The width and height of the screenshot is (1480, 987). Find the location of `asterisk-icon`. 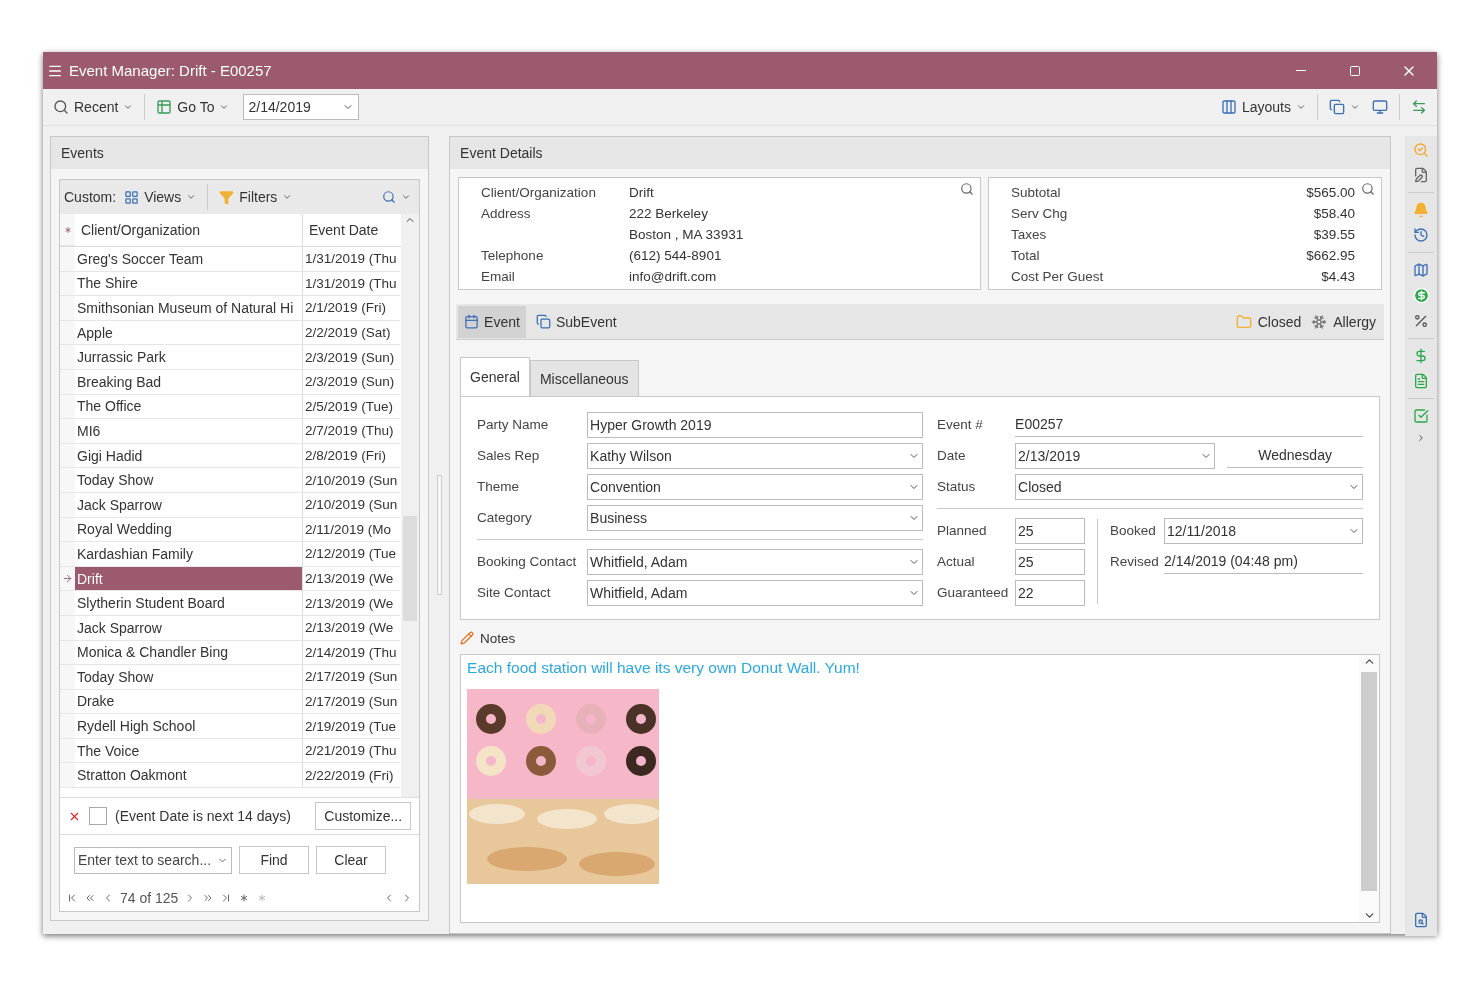

asterisk-icon is located at coordinates (67, 229).